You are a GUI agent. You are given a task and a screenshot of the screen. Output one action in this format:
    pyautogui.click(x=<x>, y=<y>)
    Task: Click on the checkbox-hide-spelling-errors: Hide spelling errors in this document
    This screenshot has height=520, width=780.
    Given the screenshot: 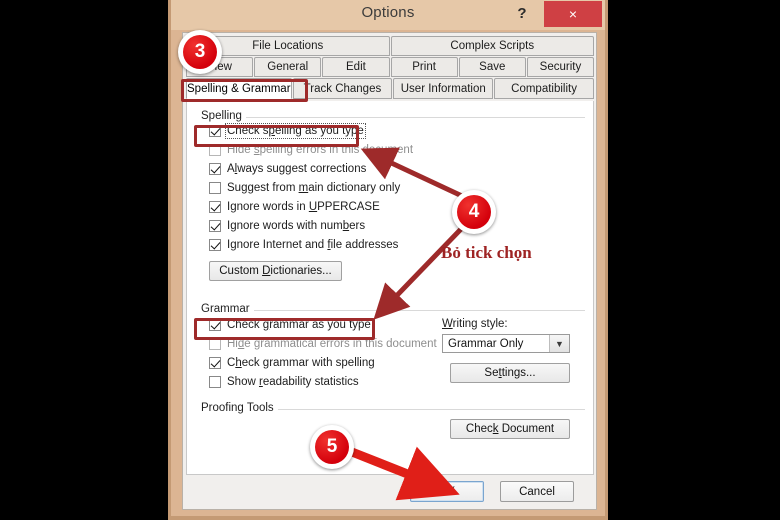 What is the action you would take?
    pyautogui.click(x=311, y=150)
    